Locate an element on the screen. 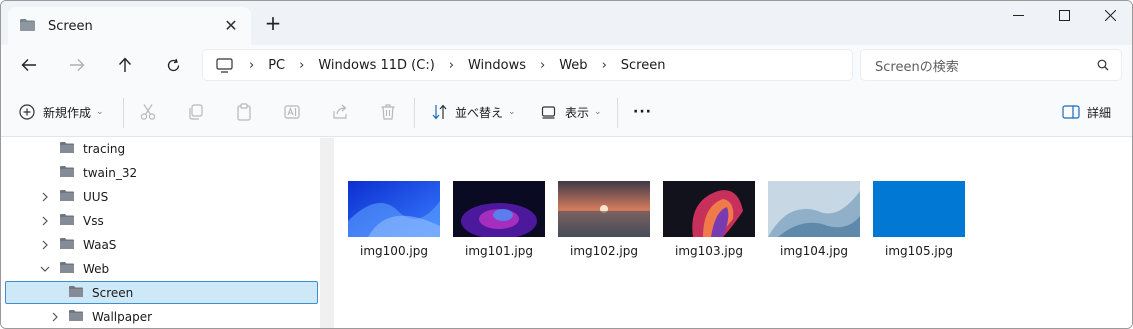 This screenshot has height=329, width=1133. tab-title: Screen is located at coordinates (70, 26).